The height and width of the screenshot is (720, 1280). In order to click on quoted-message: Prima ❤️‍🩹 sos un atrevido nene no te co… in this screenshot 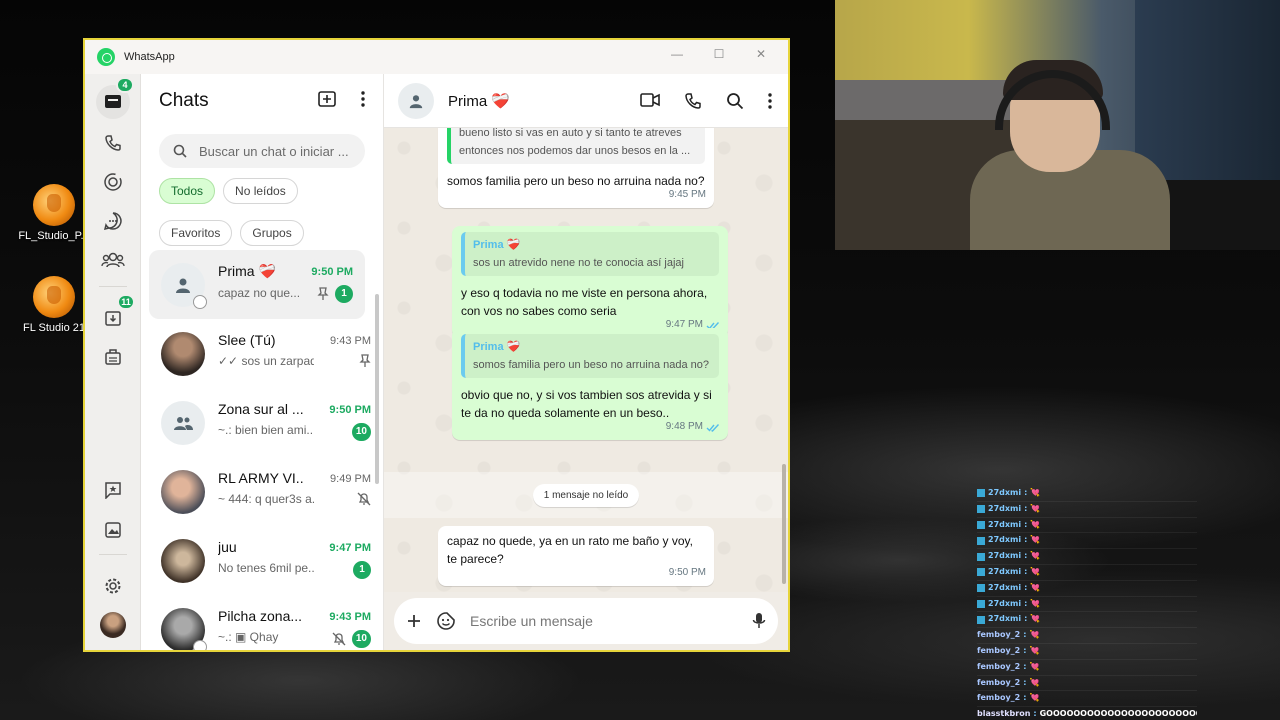, I will do `click(590, 254)`.